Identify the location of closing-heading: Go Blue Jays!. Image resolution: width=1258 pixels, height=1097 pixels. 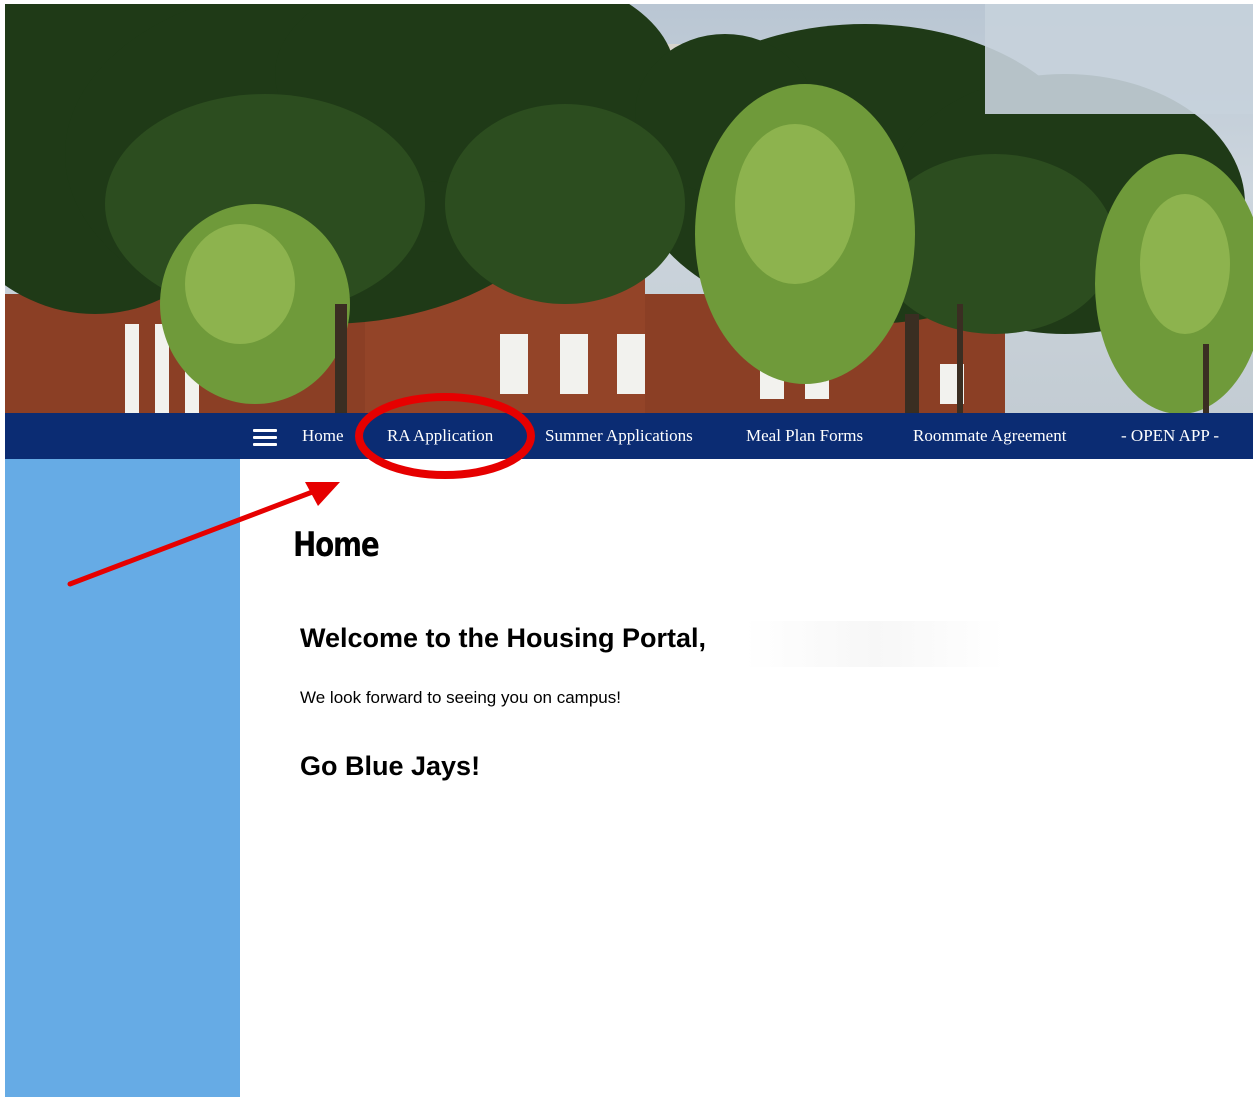
(390, 766).